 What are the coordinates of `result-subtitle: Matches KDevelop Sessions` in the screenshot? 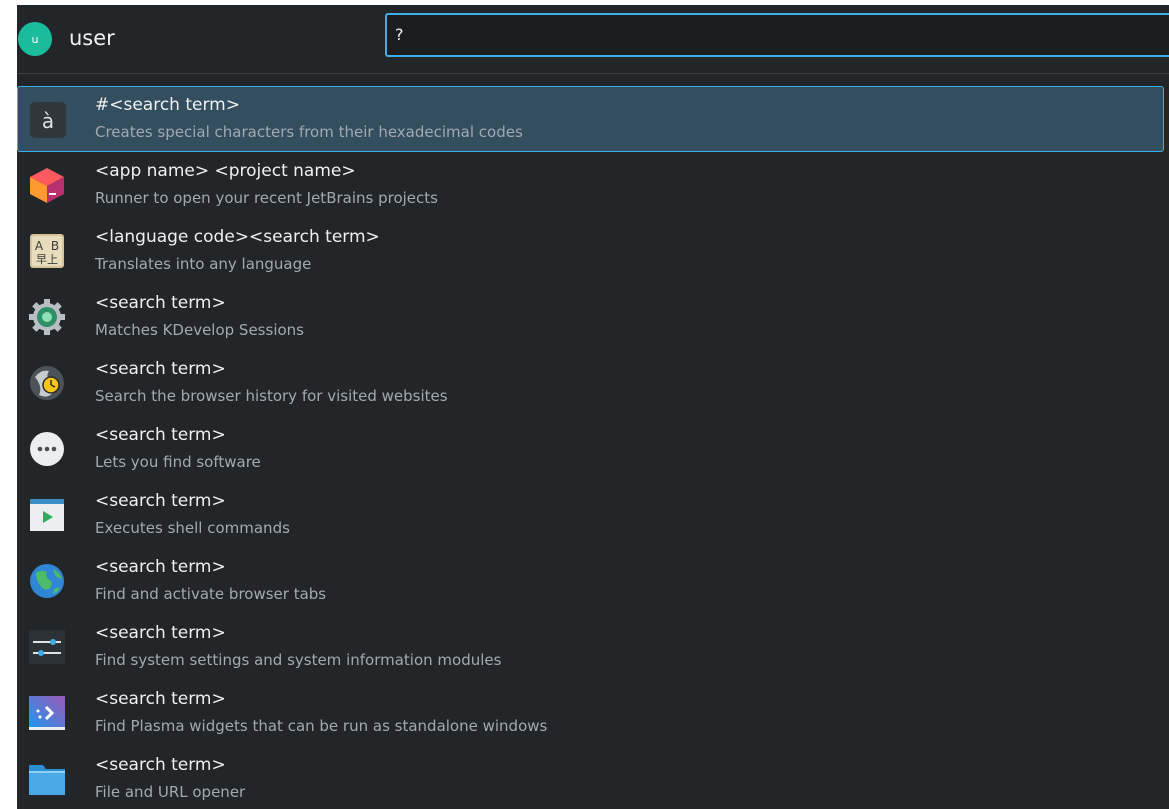 It's located at (199, 330).